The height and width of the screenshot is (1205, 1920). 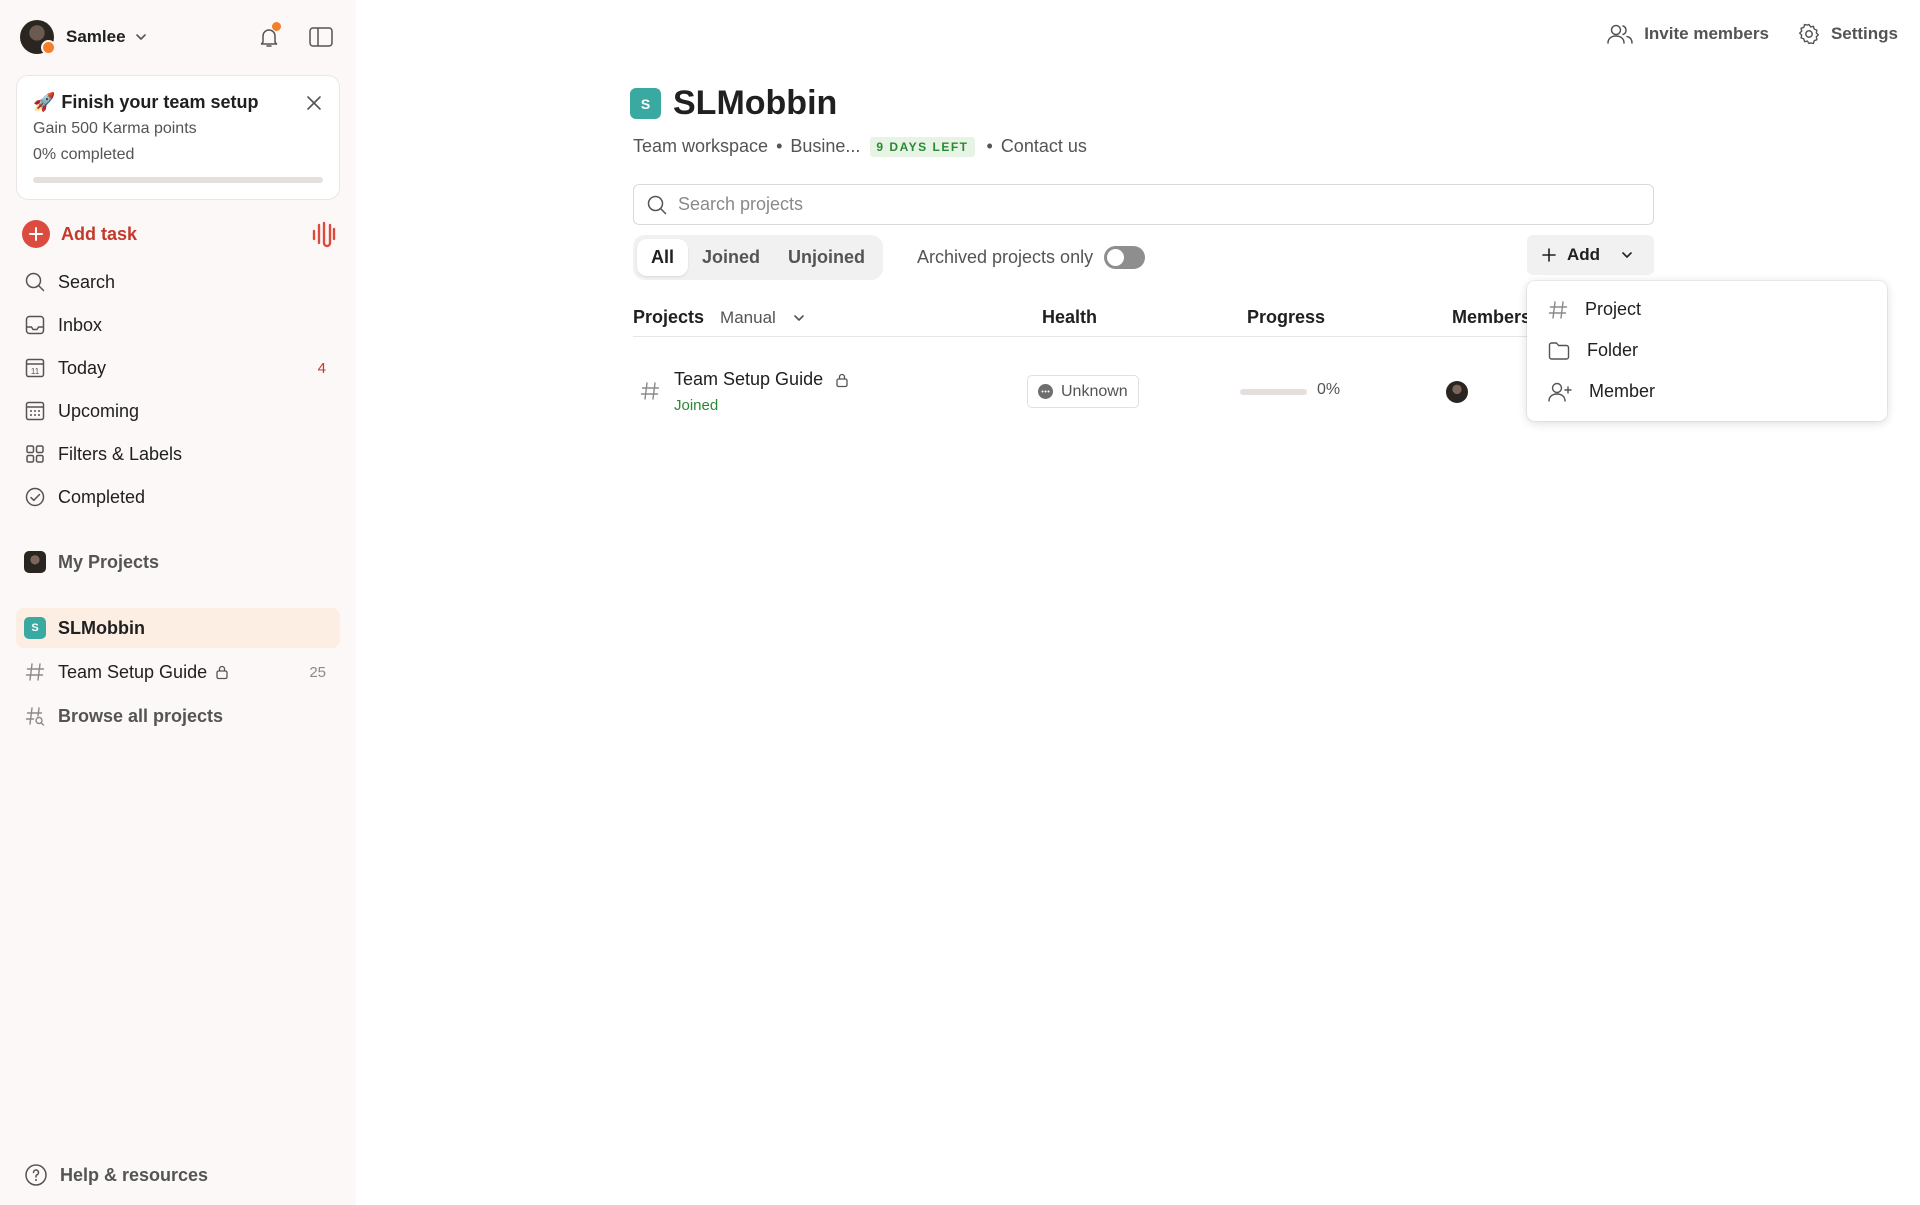 What do you see at coordinates (269, 37) in the screenshot?
I see `notifications-button` at bounding box center [269, 37].